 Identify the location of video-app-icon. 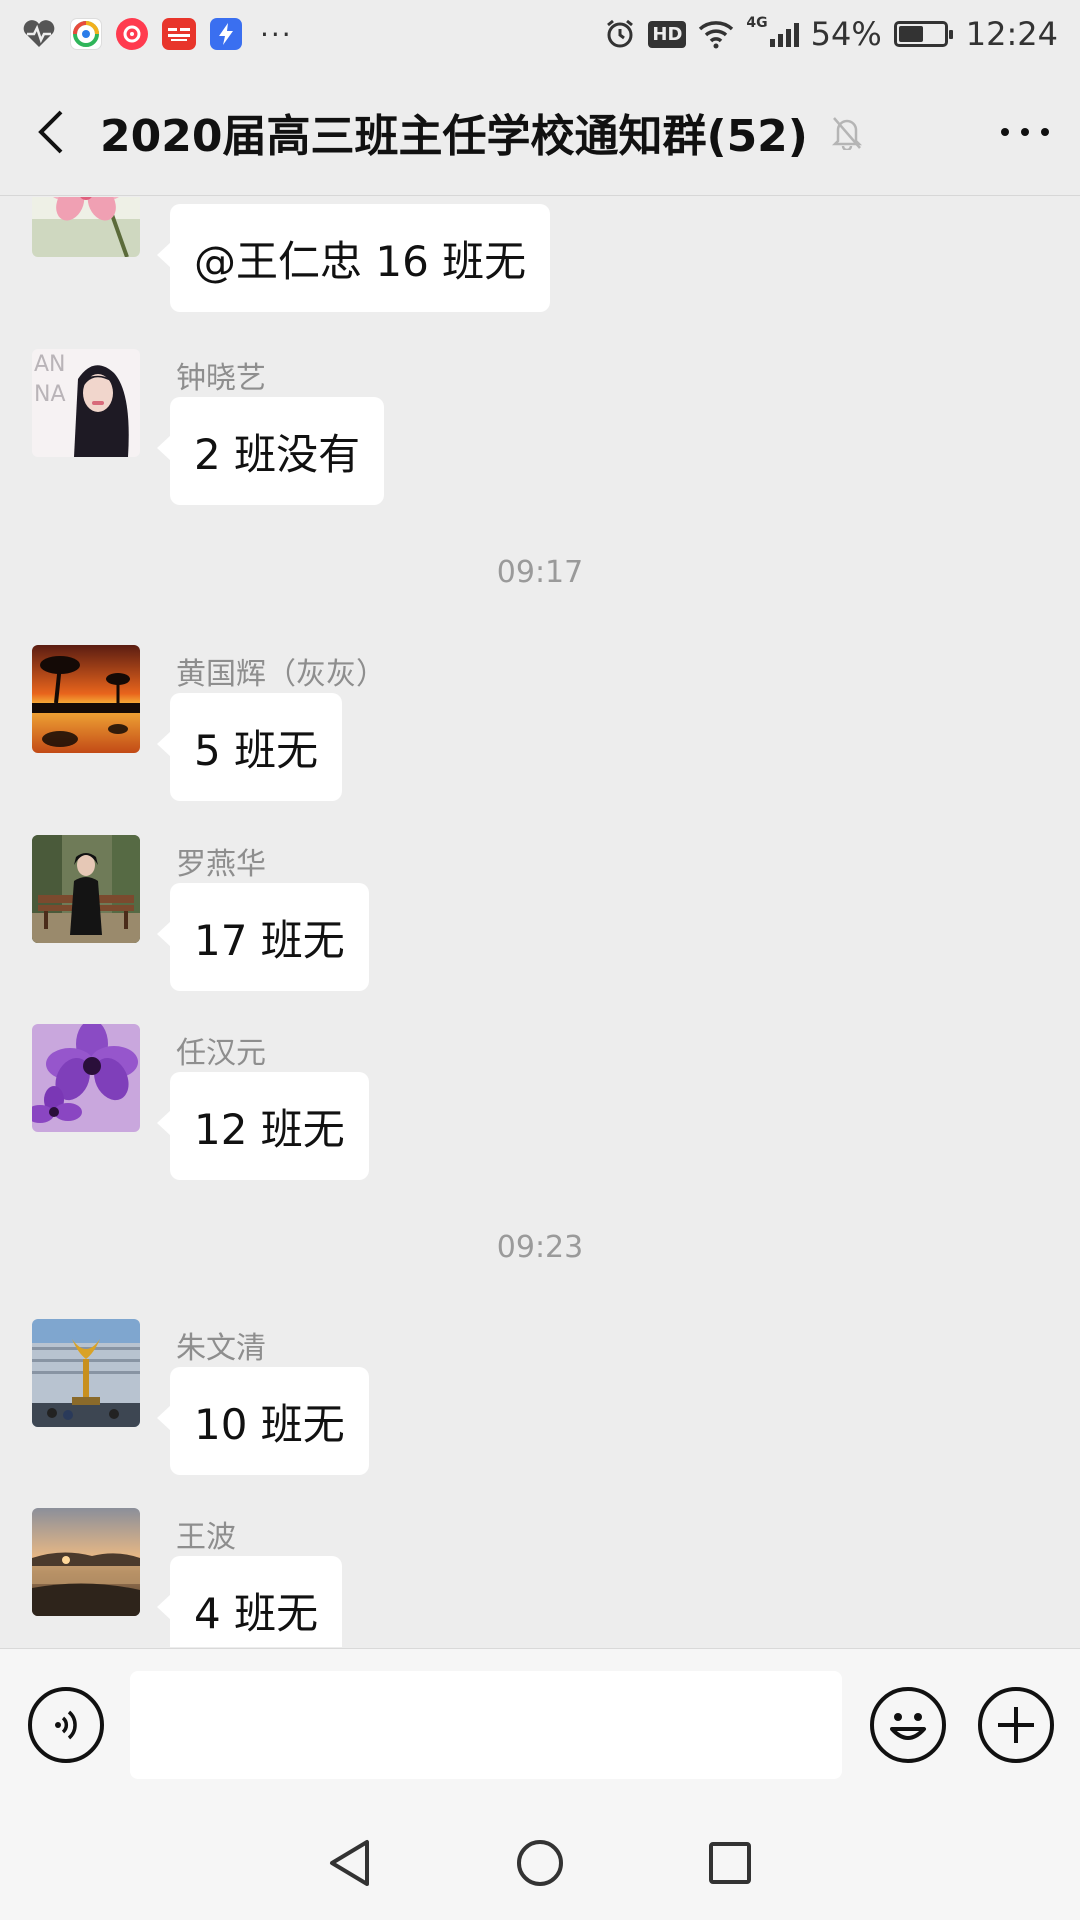
(132, 34).